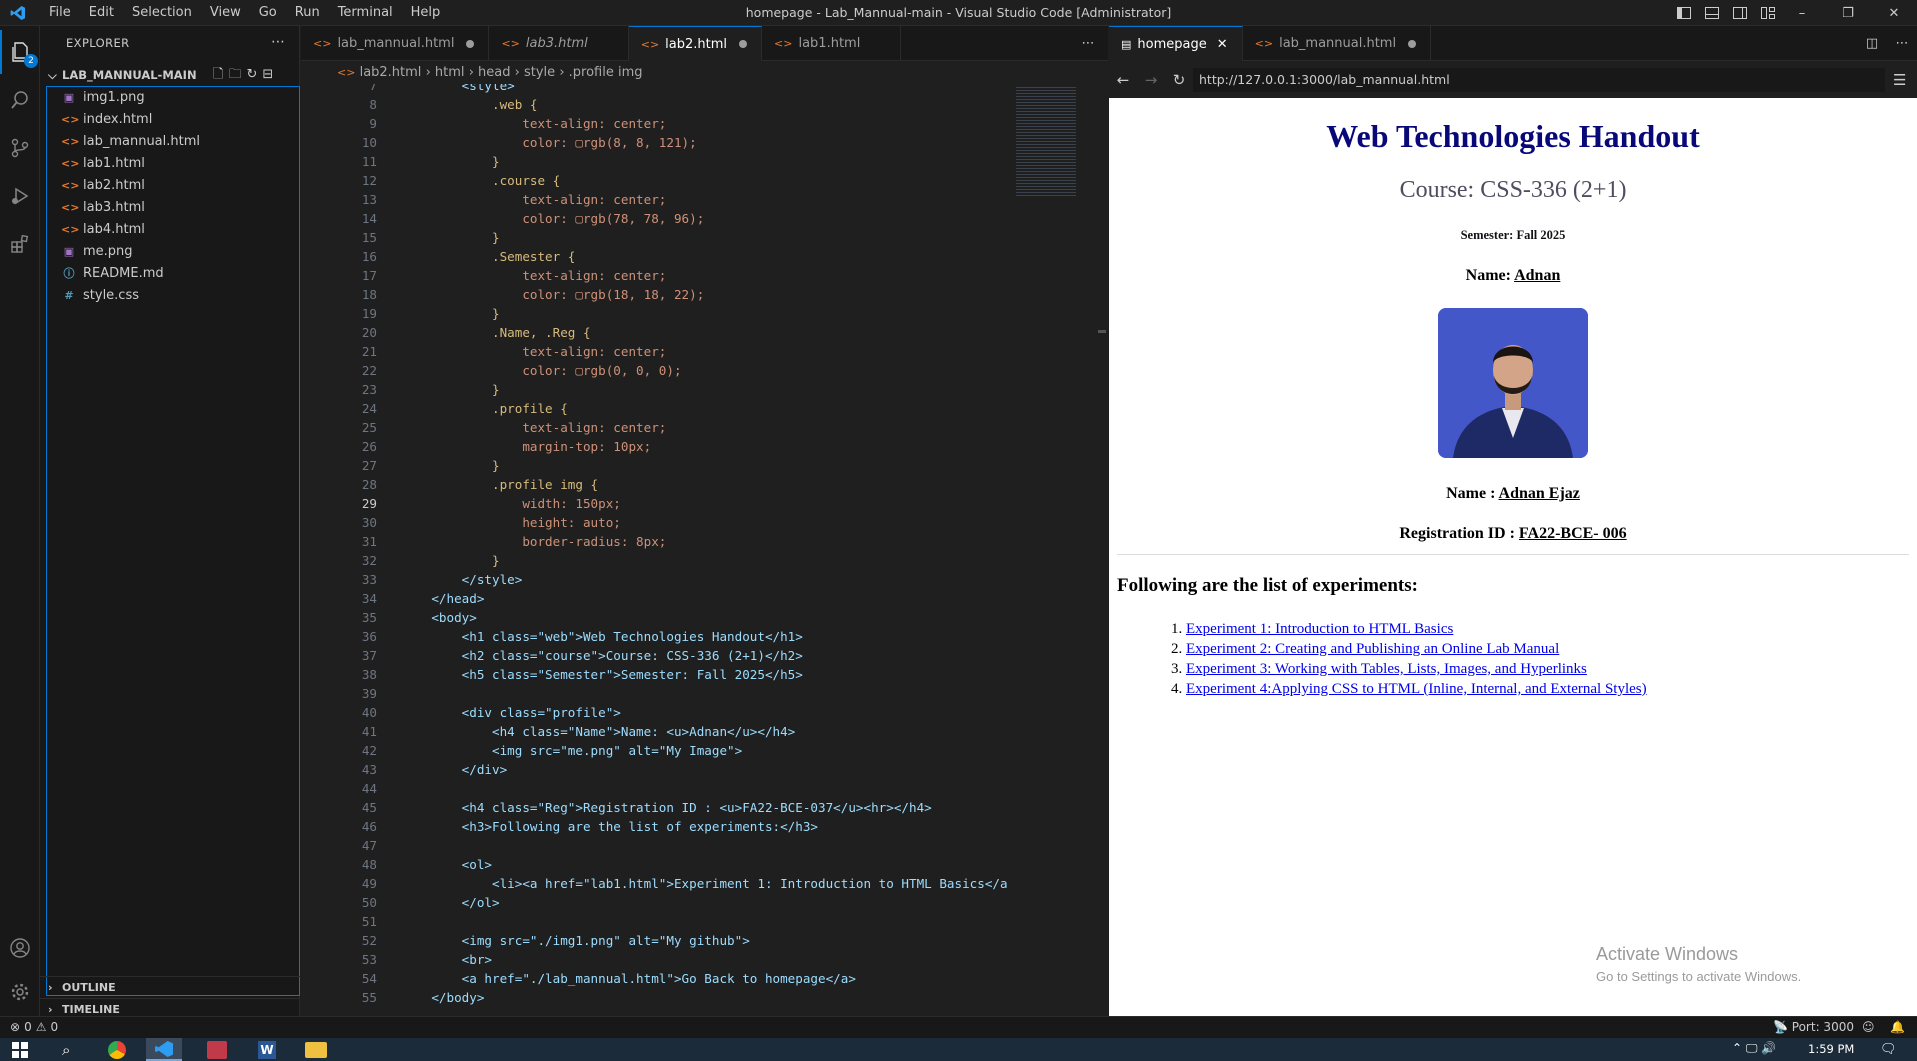 Image resolution: width=1917 pixels, height=1061 pixels. What do you see at coordinates (60, 13) in the screenshot?
I see `menu-file: File` at bounding box center [60, 13].